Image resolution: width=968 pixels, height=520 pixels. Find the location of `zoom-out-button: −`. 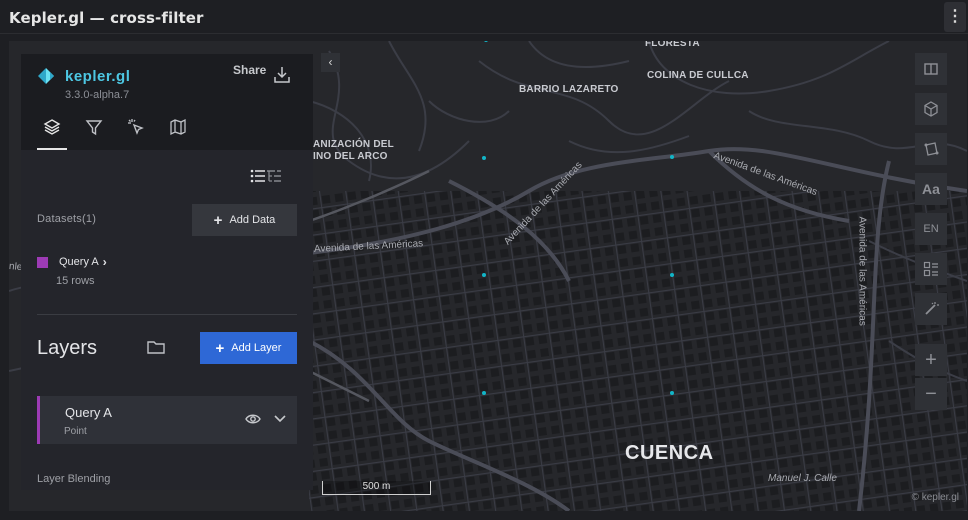

zoom-out-button: − is located at coordinates (931, 394).